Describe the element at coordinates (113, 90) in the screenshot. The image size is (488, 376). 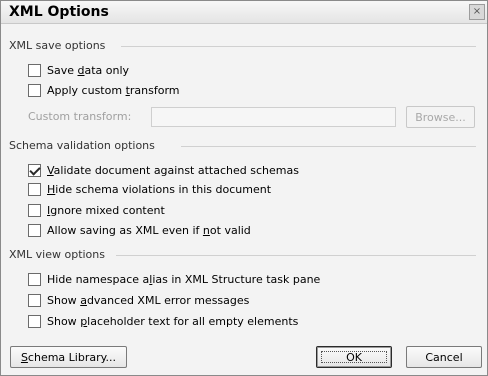
I see `checkbox-label: Apply custom transform` at that location.